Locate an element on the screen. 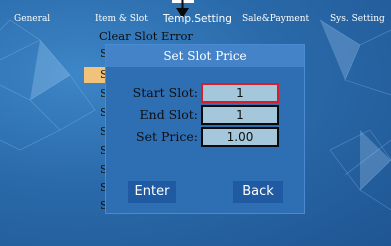 The height and width of the screenshot is (246, 391). dialog-title: Set Slot Price is located at coordinates (205, 56).